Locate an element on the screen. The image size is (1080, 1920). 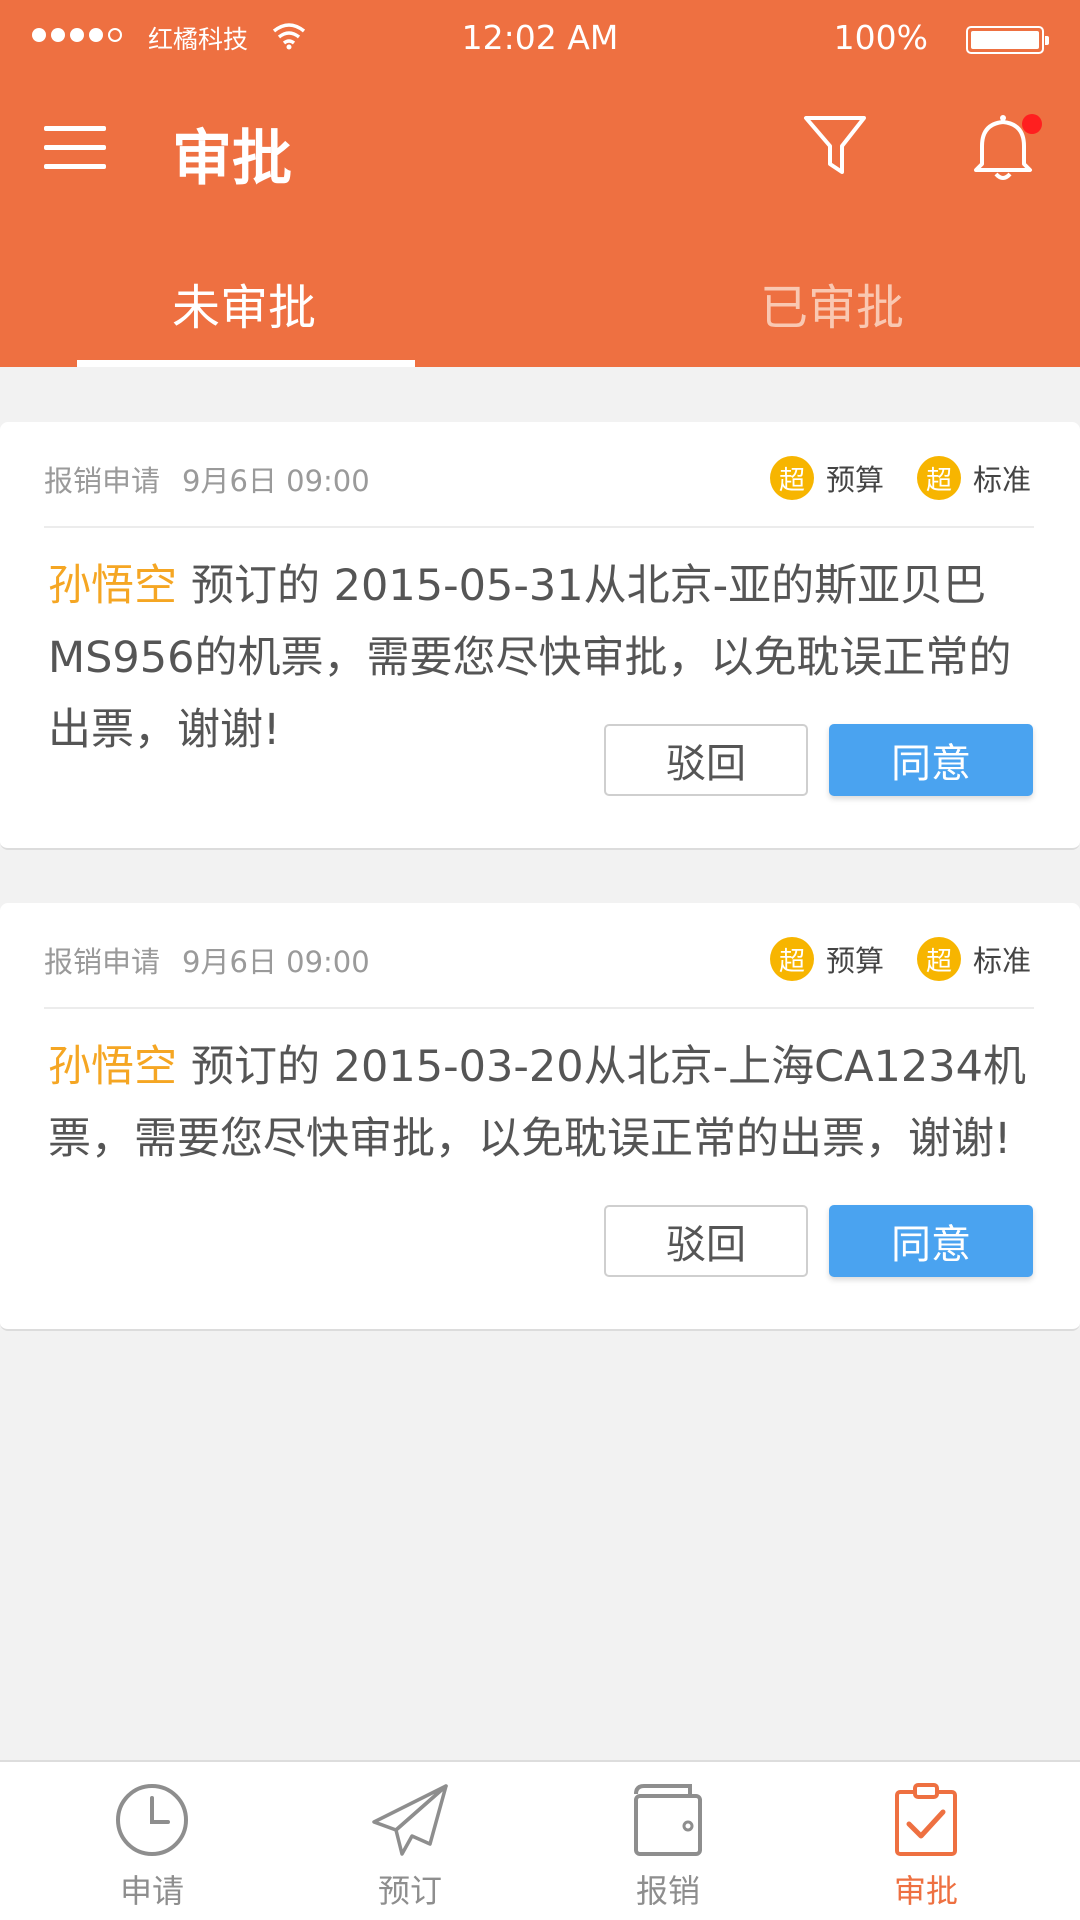
nav-item-book: 预订 is located at coordinates (410, 1847).